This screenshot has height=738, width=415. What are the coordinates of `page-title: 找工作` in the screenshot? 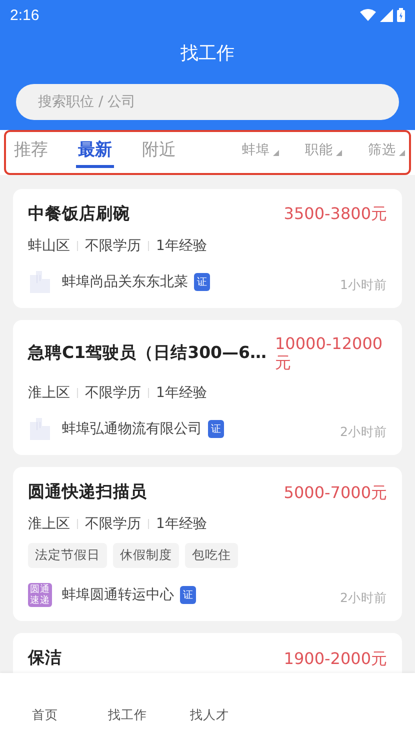 It's located at (207, 53).